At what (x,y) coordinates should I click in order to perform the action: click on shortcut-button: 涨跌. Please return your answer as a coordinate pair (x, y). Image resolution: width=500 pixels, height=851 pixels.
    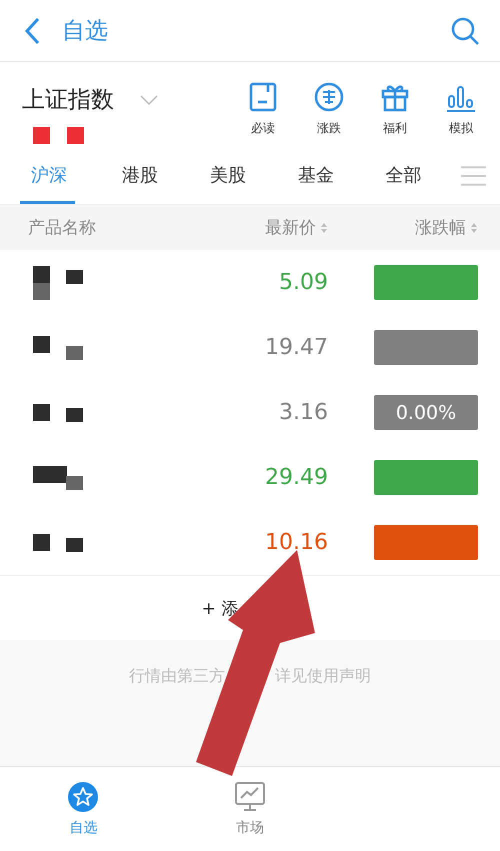
    Looking at the image, I should click on (329, 115).